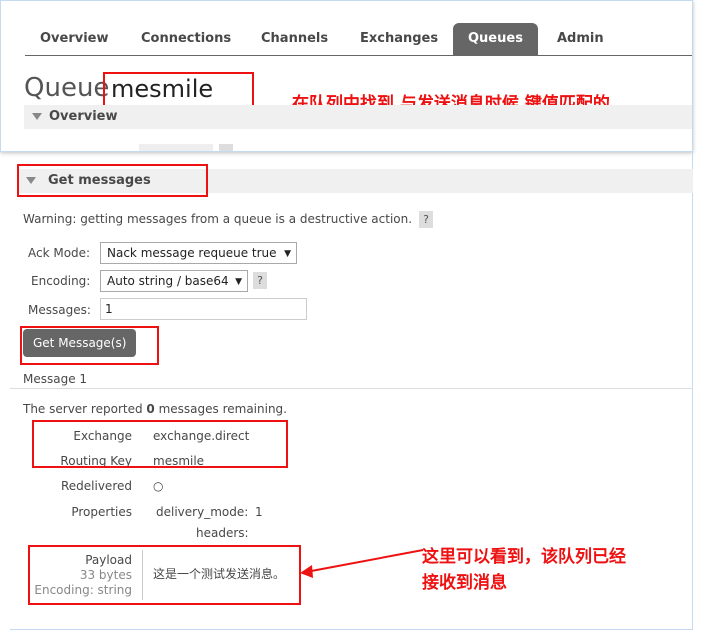 The width and height of the screenshot is (710, 634). Describe the element at coordinates (176, 147) in the screenshot. I see `clipped-row-remnant` at that location.